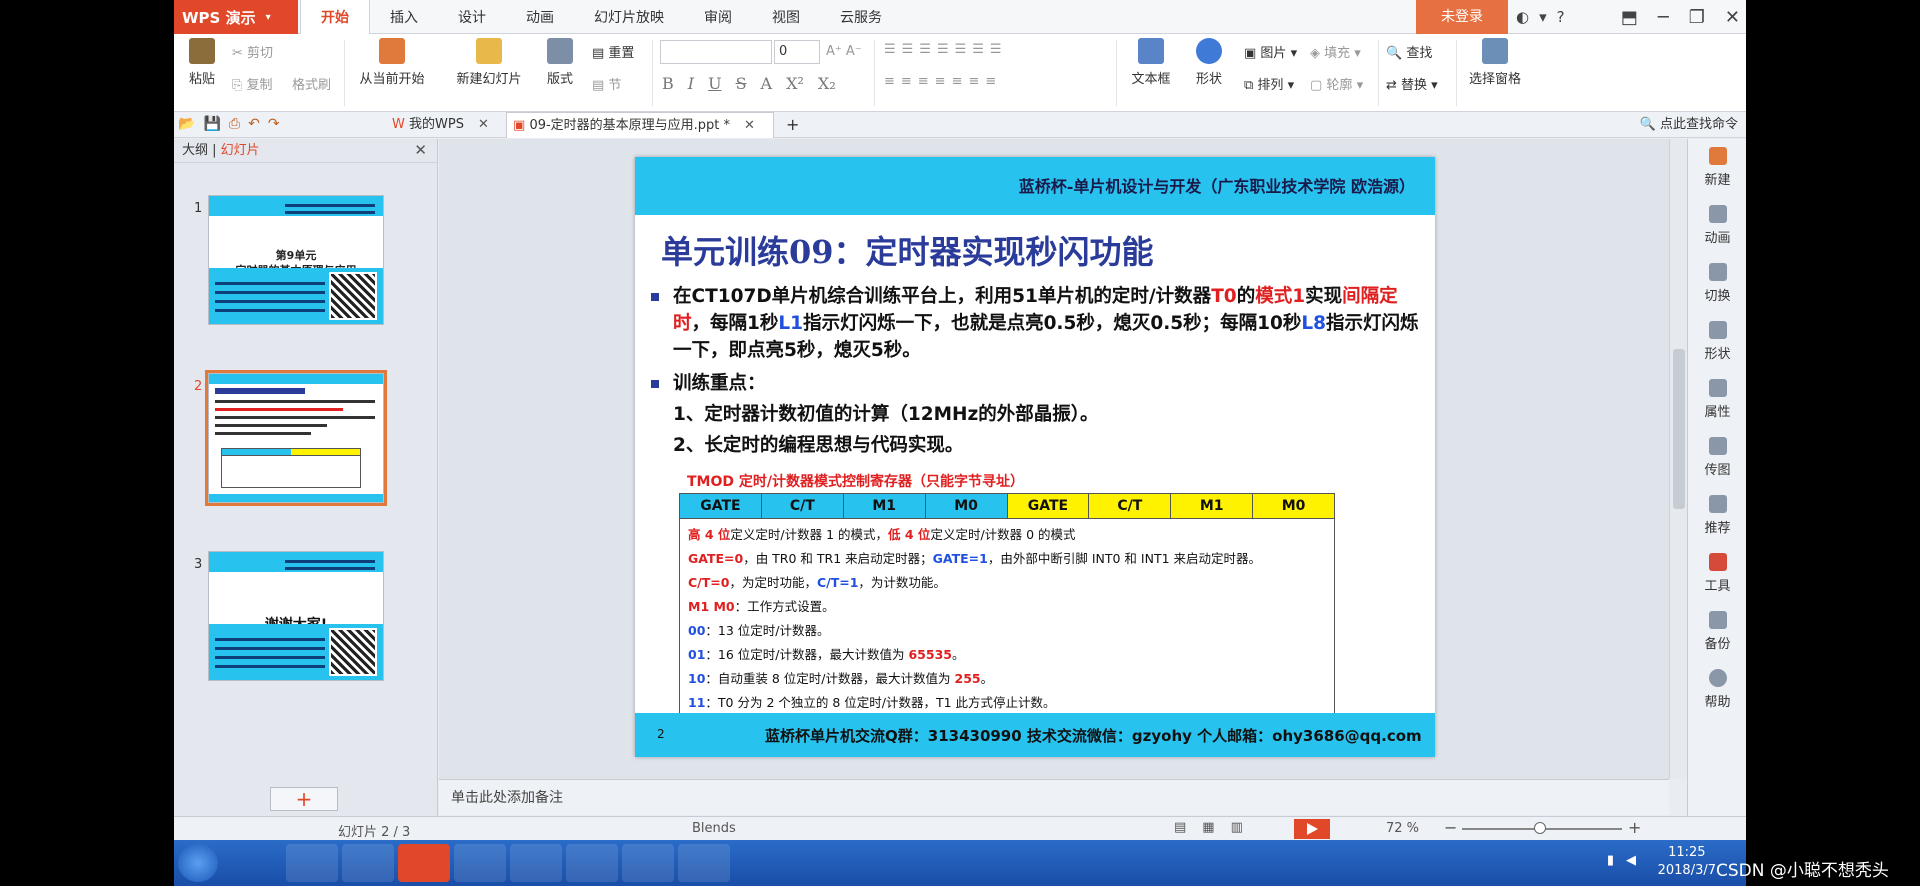 The image size is (1920, 886). What do you see at coordinates (844, 51) in the screenshot?
I see `font-grow-button: A⁺ A⁻` at bounding box center [844, 51].